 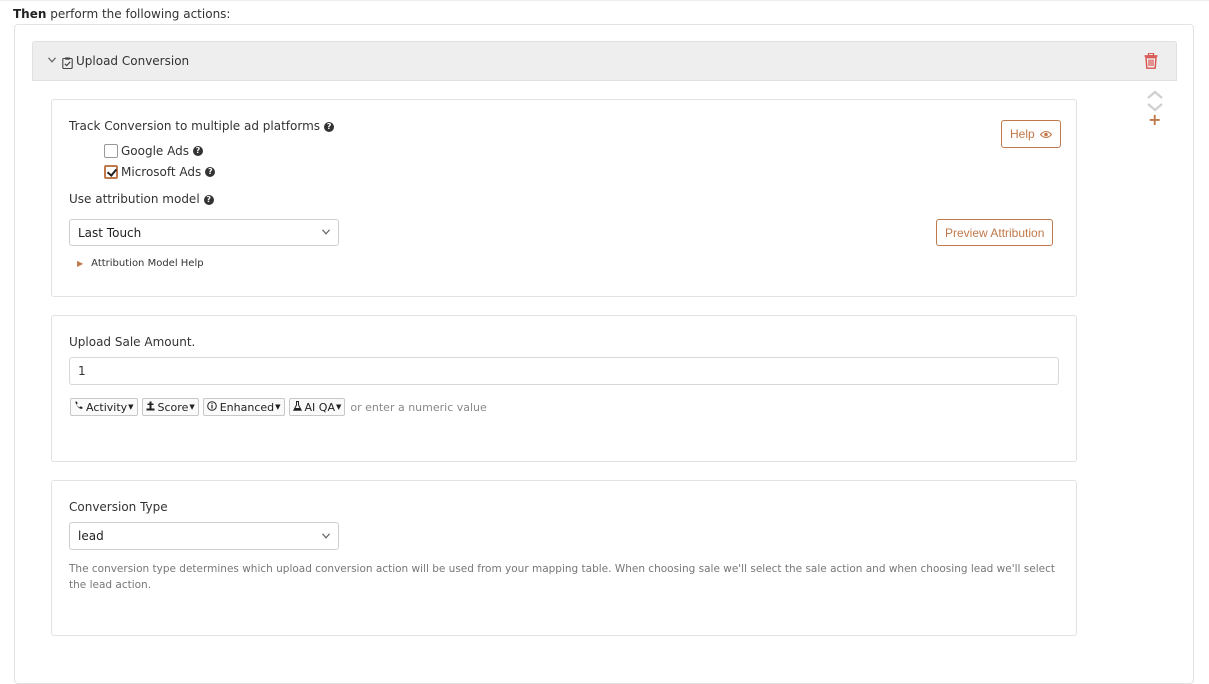 I want to click on google-ads-option: Google Ads?, so click(x=153, y=151).